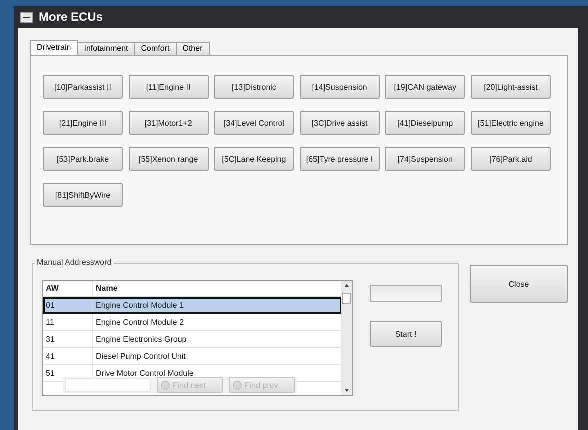  Describe the element at coordinates (254, 159) in the screenshot. I see `ecu-button: [5C]Lane Keeping` at that location.